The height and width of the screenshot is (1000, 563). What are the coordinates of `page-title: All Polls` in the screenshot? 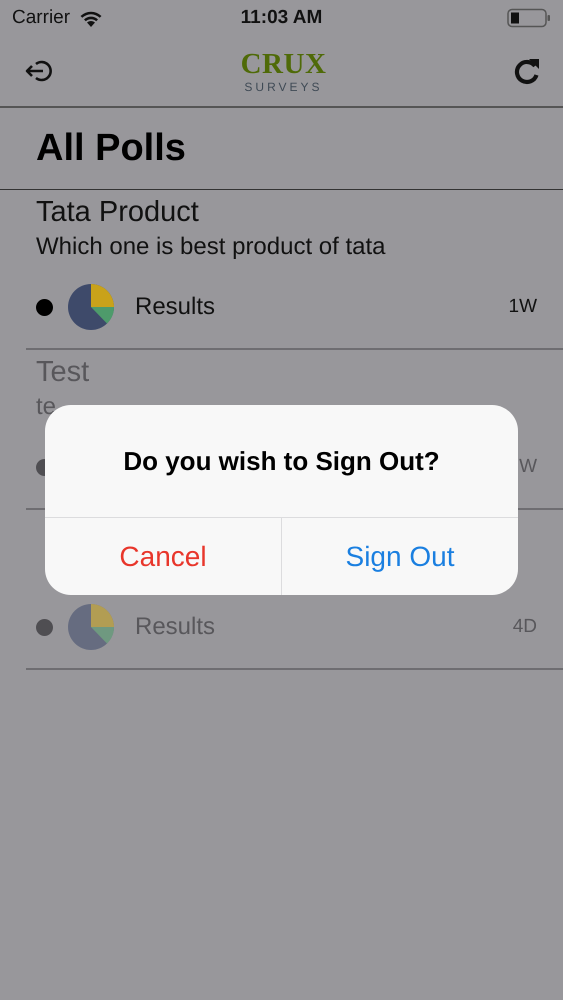 It's located at (111, 148).